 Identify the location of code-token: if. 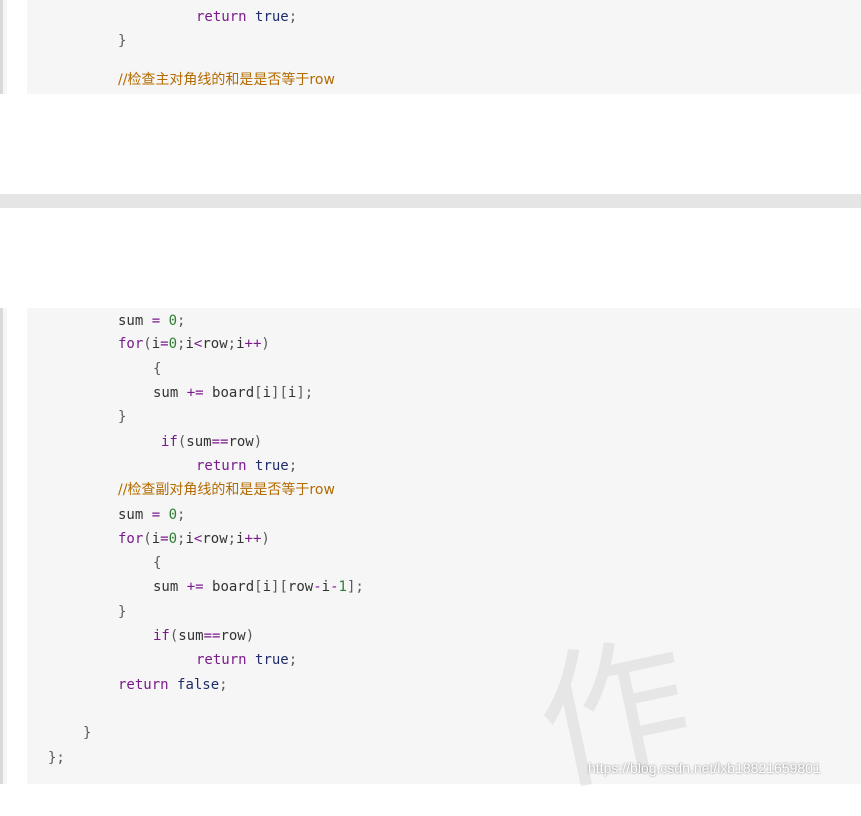
(161, 636).